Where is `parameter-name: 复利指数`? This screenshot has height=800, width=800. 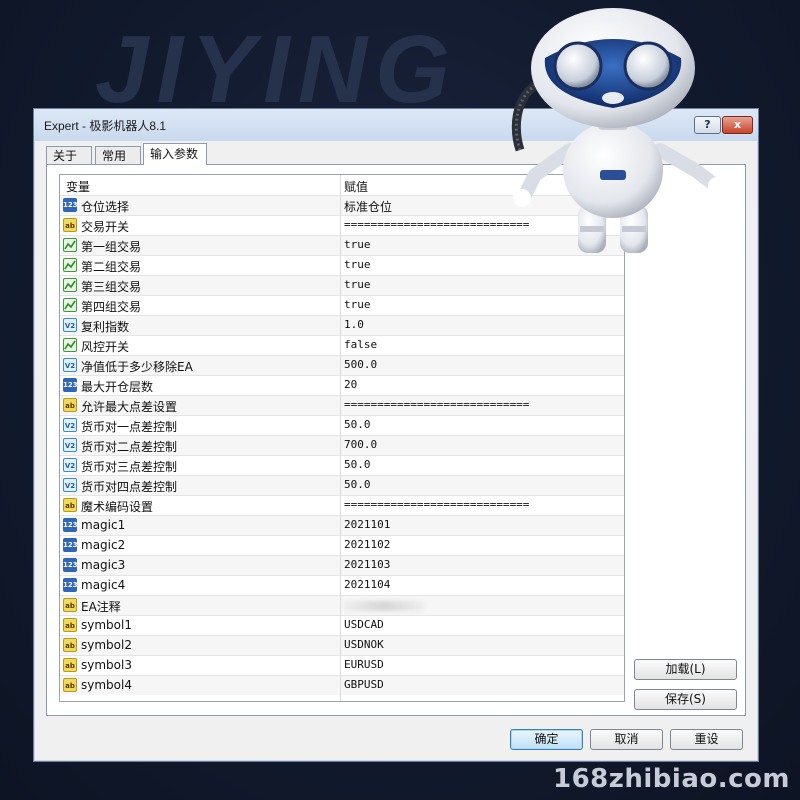 parameter-name: 复利指数 is located at coordinates (105, 327).